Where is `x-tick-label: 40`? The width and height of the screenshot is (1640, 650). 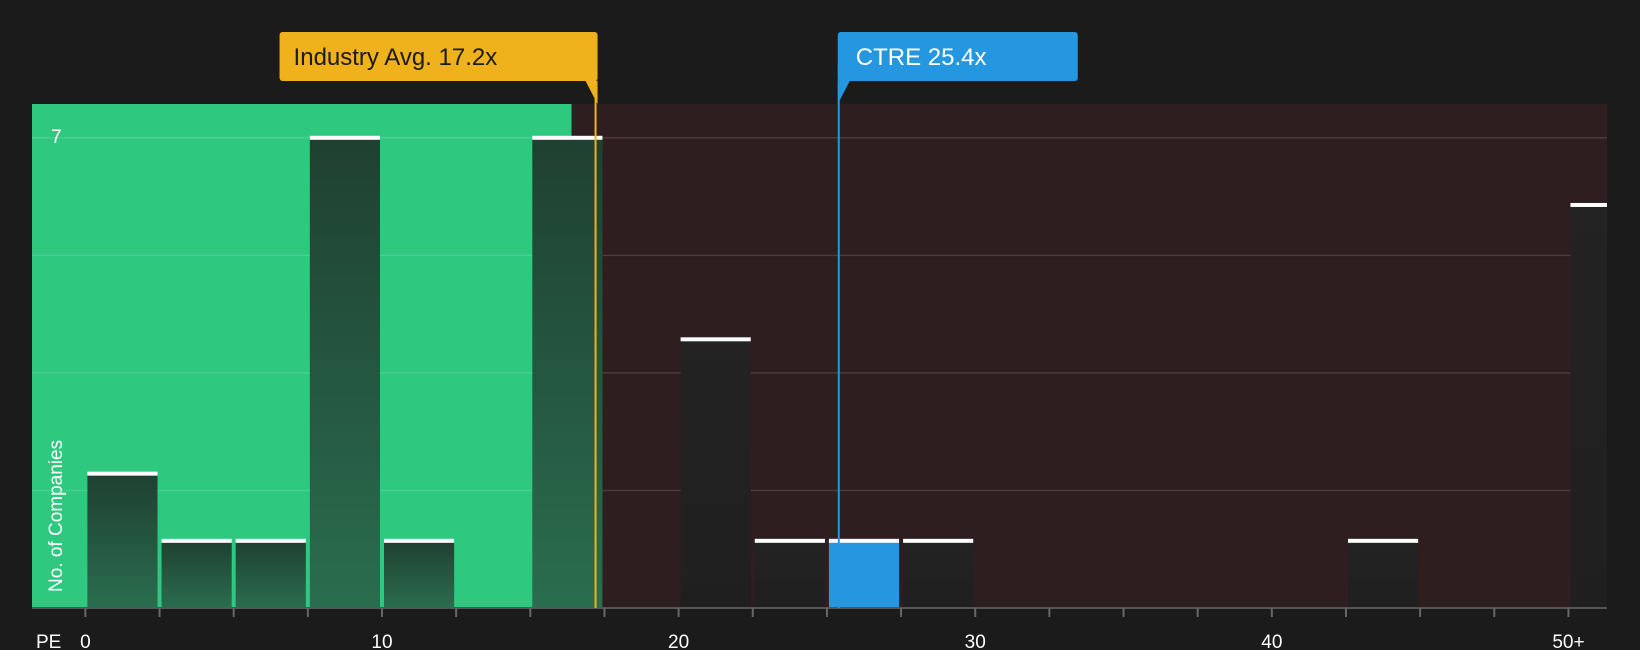
x-tick-label: 40 is located at coordinates (1271, 641).